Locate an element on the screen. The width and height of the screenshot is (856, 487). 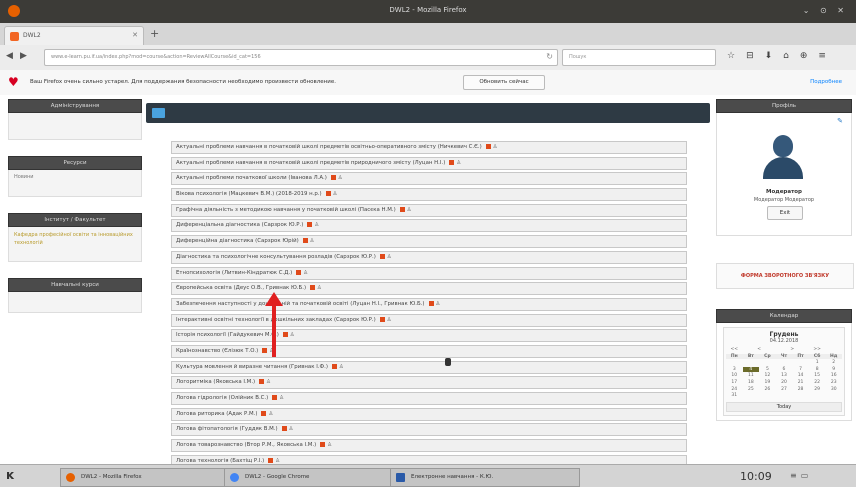
start-menu-icon: ᴋ is located at coordinates (10, 475).